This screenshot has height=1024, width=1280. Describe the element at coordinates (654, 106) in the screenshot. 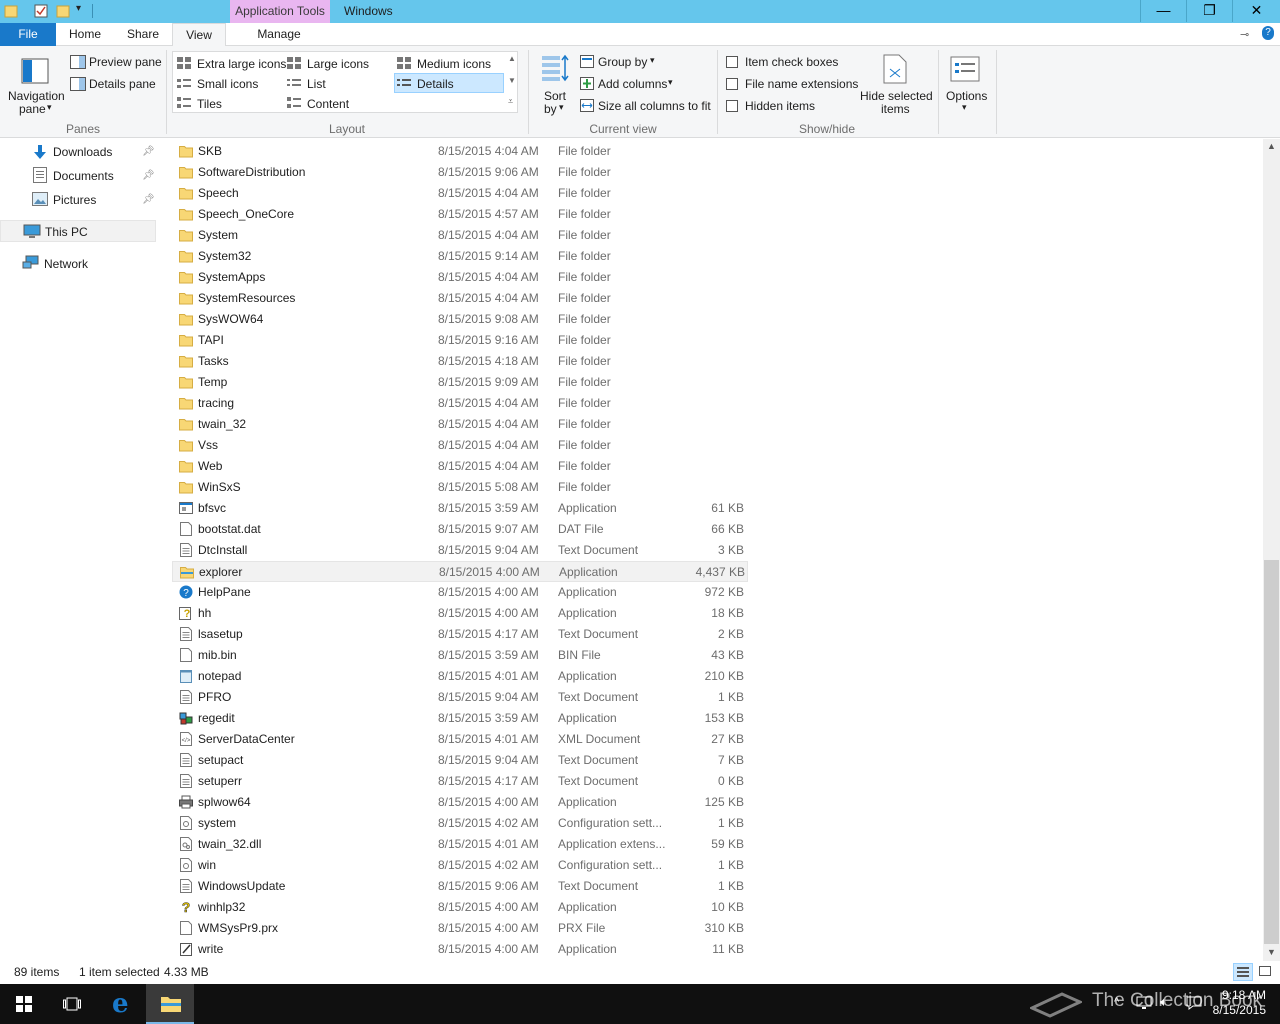

I see `size-all-columns-button: Size all columns to fit` at that location.